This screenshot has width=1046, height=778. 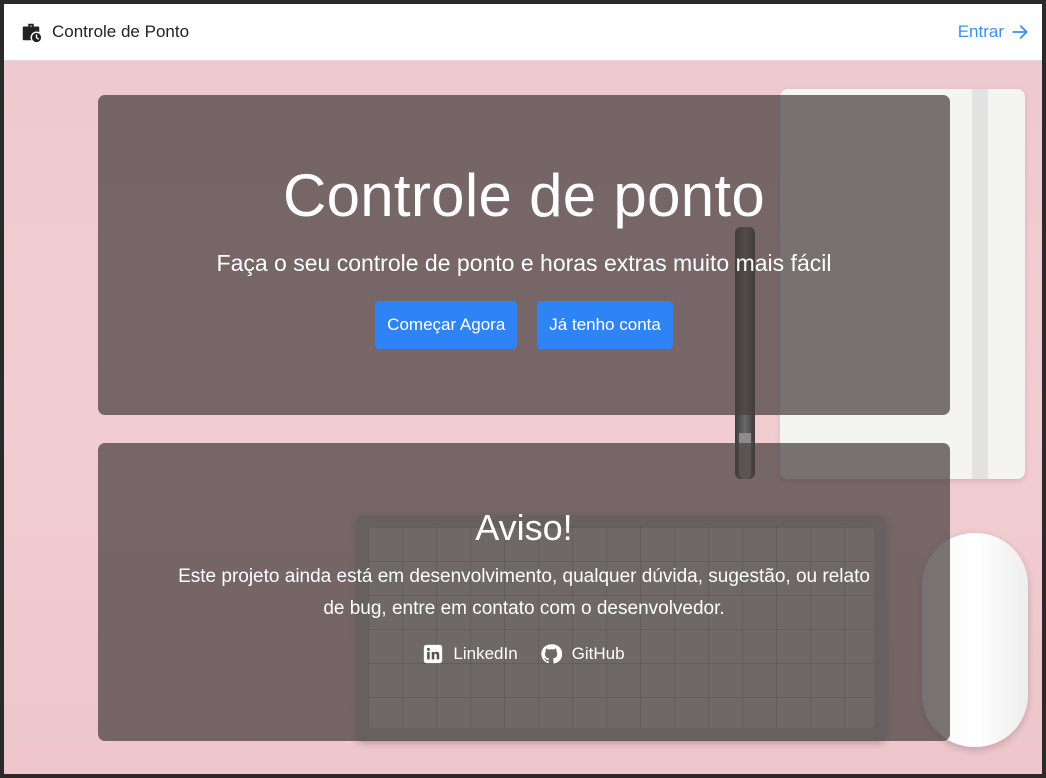 I want to click on login-link: Entrar, so click(x=994, y=32).